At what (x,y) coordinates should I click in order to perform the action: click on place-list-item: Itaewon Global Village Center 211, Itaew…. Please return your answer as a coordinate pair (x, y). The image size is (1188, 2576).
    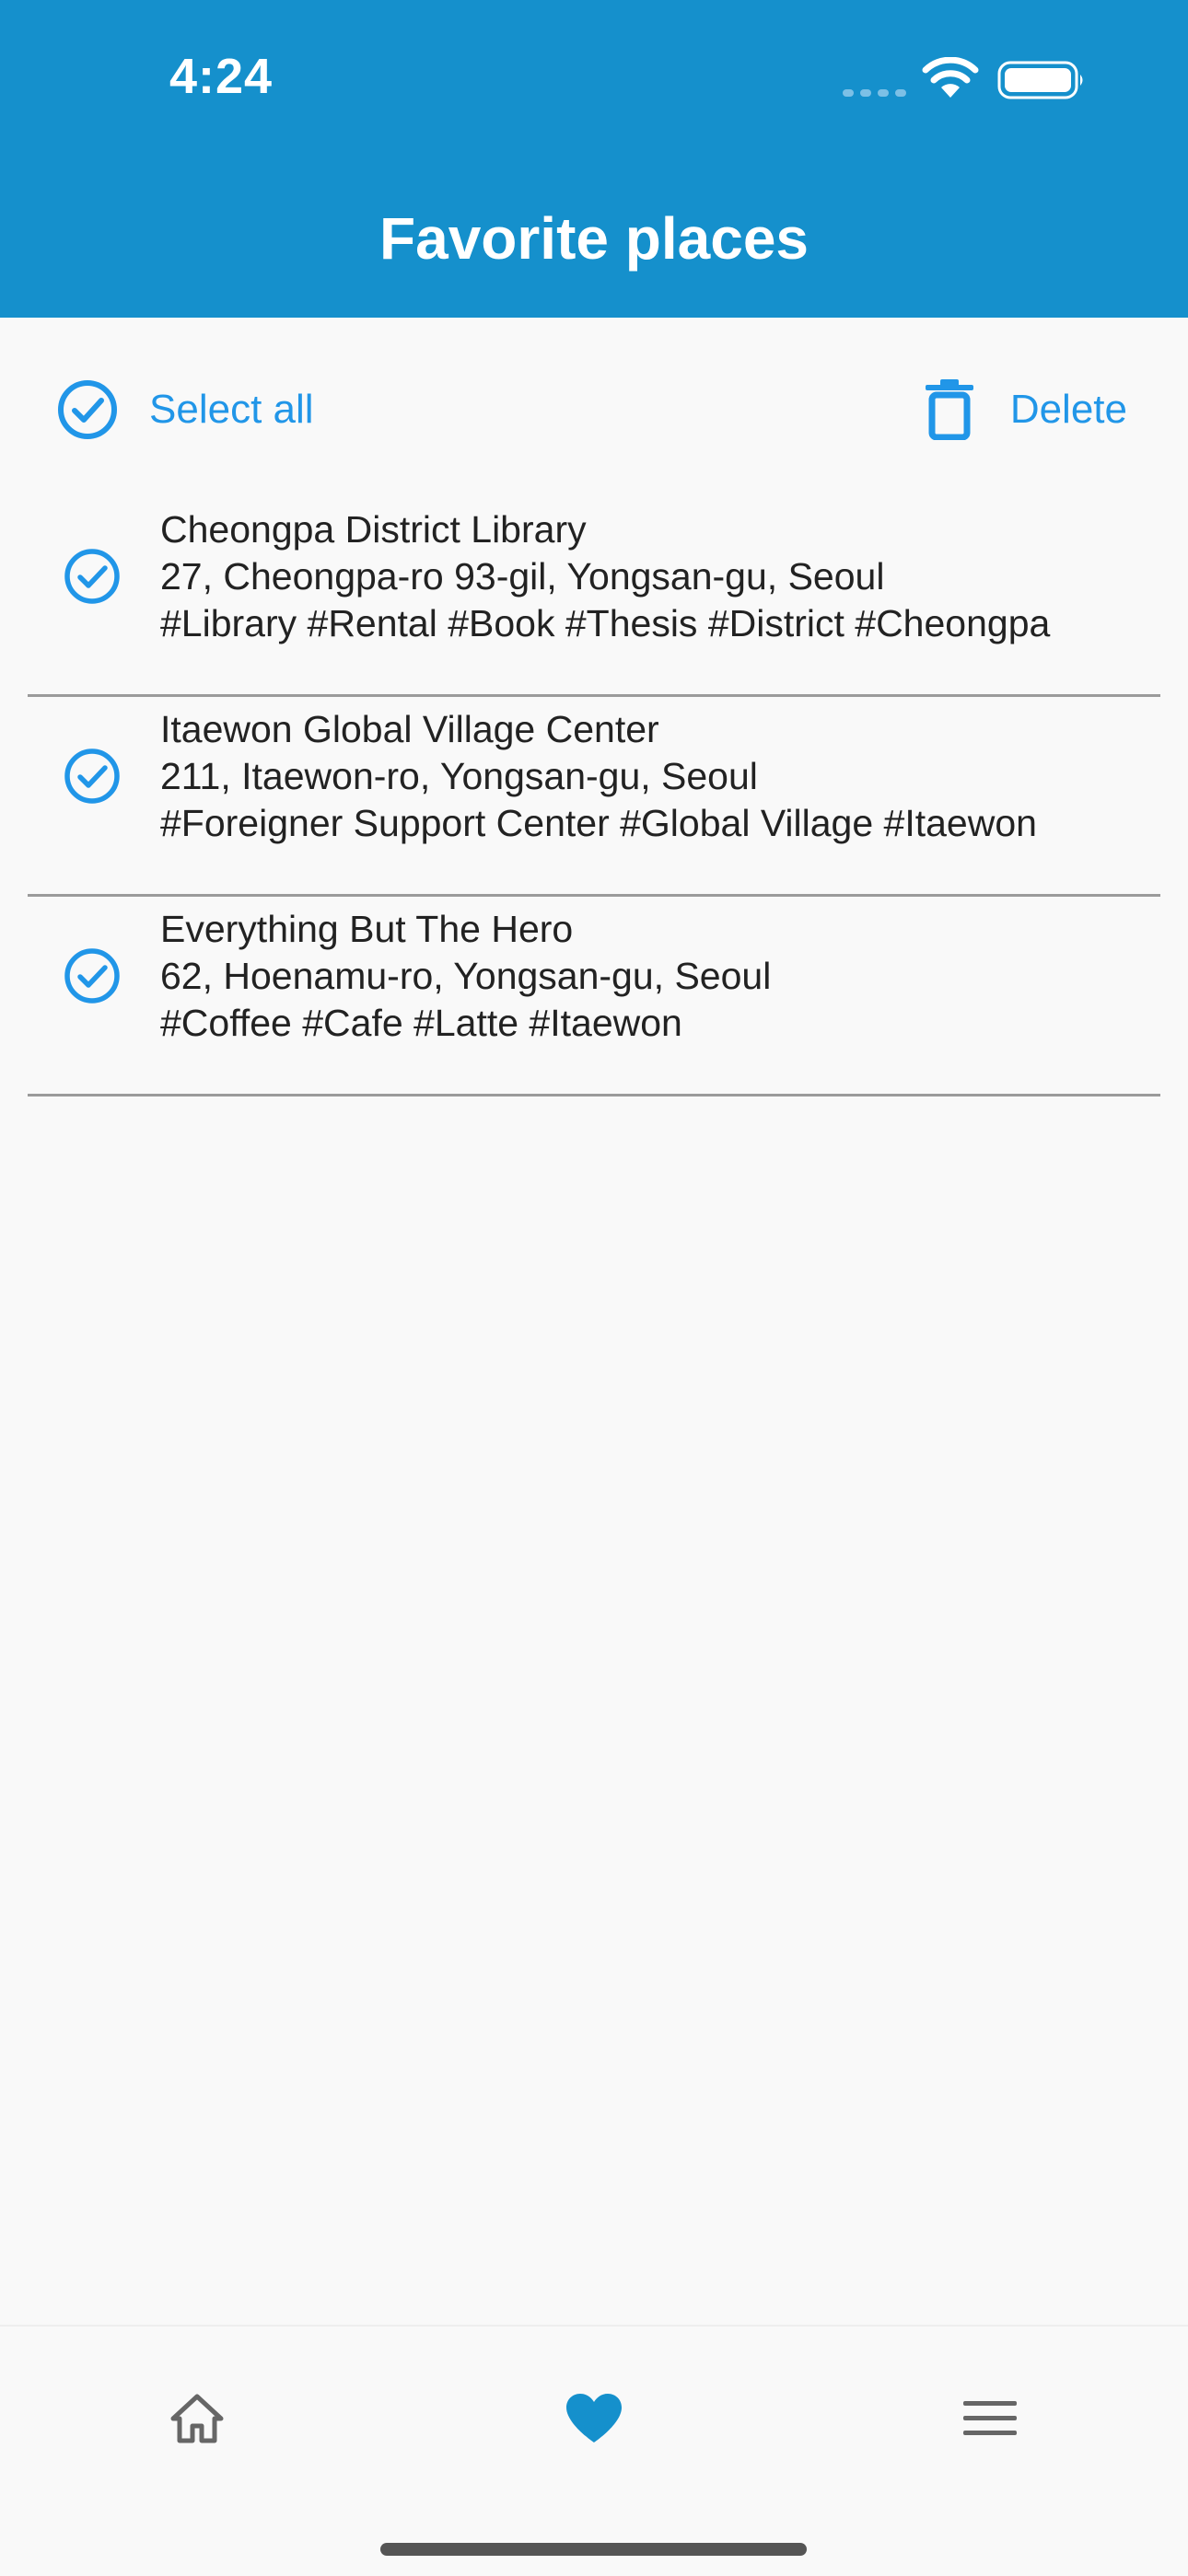
    Looking at the image, I should click on (594, 797).